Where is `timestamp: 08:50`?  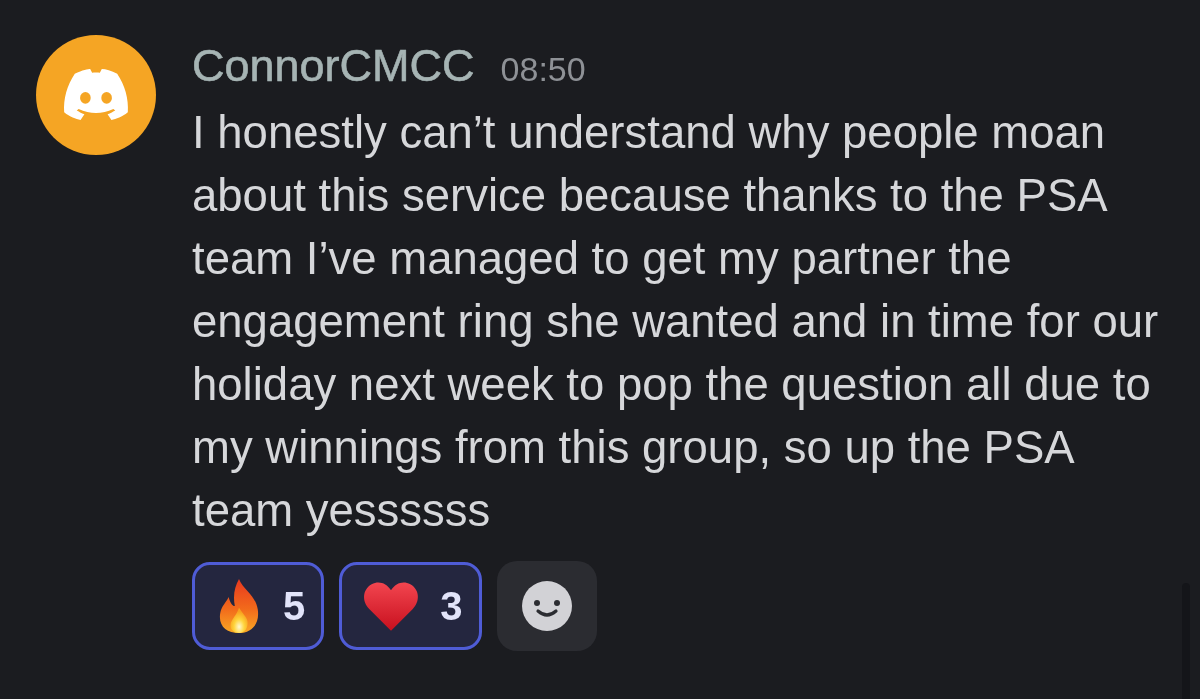
timestamp: 08:50 is located at coordinates (543, 69).